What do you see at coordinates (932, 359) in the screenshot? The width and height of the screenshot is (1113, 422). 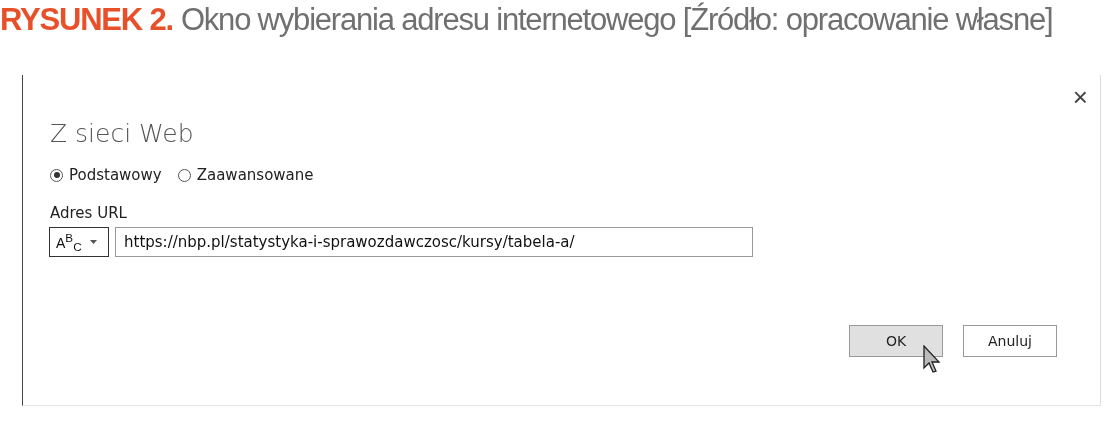 I see `cursor-icon` at bounding box center [932, 359].